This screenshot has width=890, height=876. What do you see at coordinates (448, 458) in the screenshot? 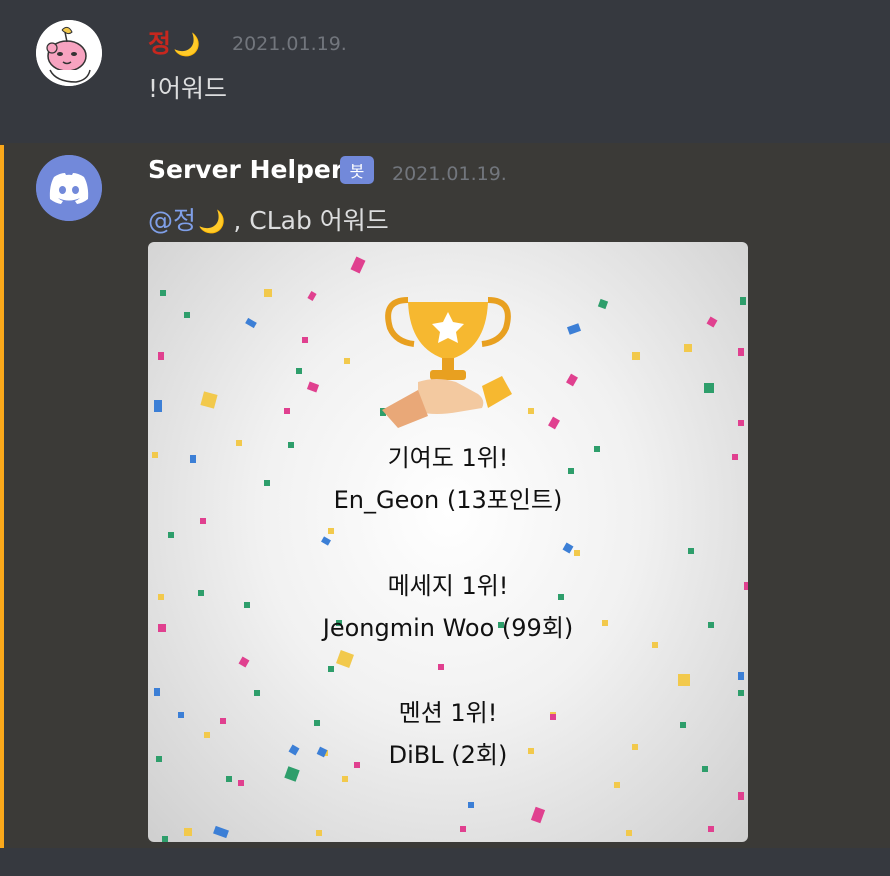
I see `award-title: 기여도 1위!` at bounding box center [448, 458].